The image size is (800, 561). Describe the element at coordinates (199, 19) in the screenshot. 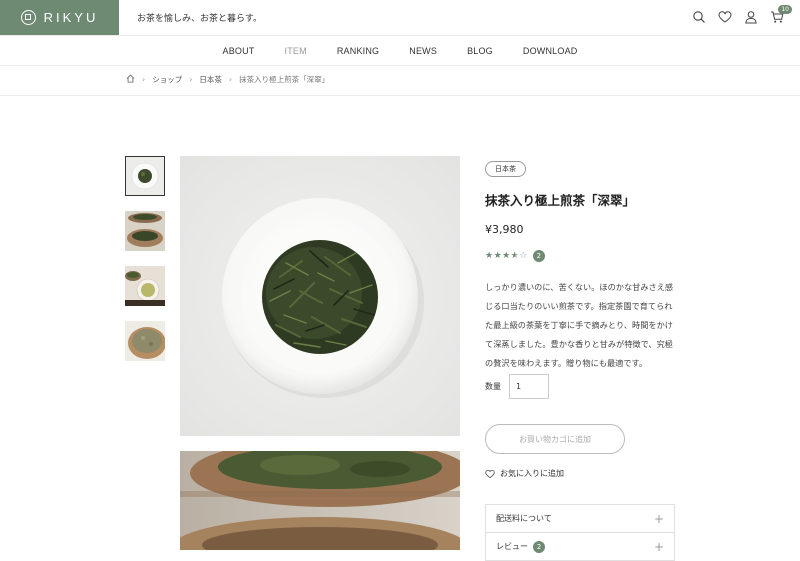

I see `tagline: お茶を愉しみ、お茶と暮らす。` at that location.